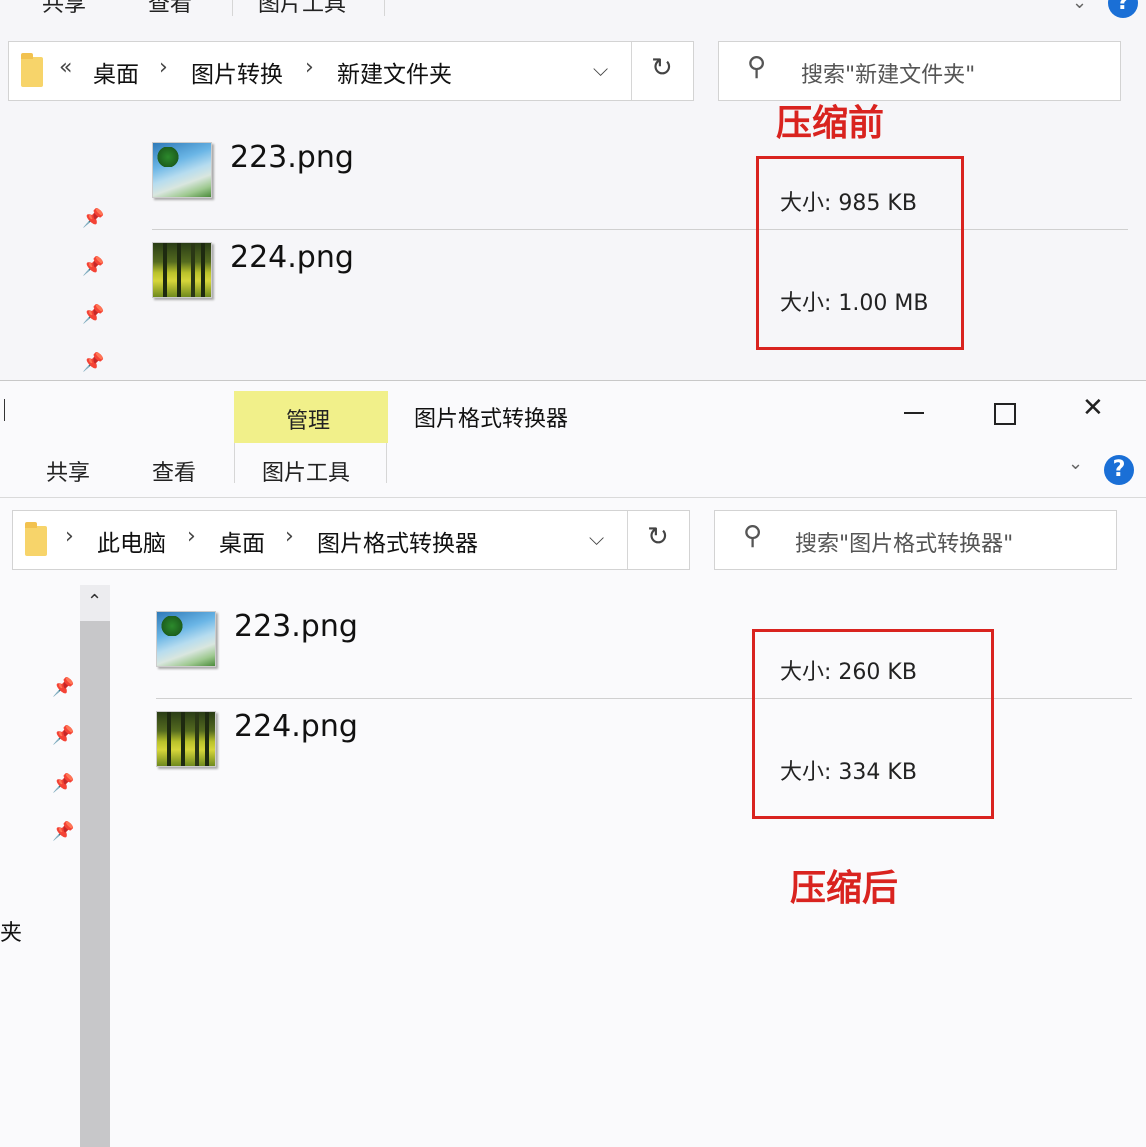 The height and width of the screenshot is (1147, 1146). Describe the element at coordinates (65, 67) in the screenshot. I see `overflow-chevron-icon: «` at that location.